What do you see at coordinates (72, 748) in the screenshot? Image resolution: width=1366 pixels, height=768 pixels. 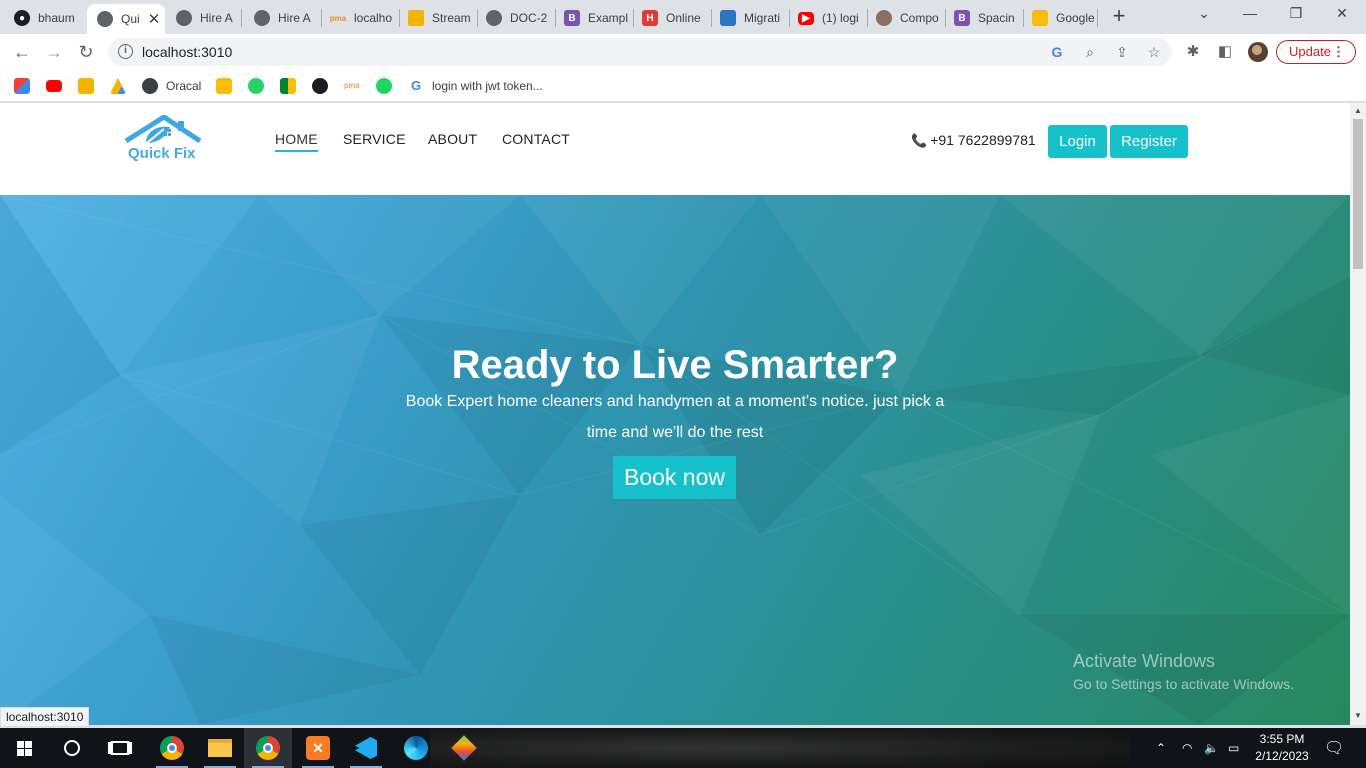 I see `search-icon` at bounding box center [72, 748].